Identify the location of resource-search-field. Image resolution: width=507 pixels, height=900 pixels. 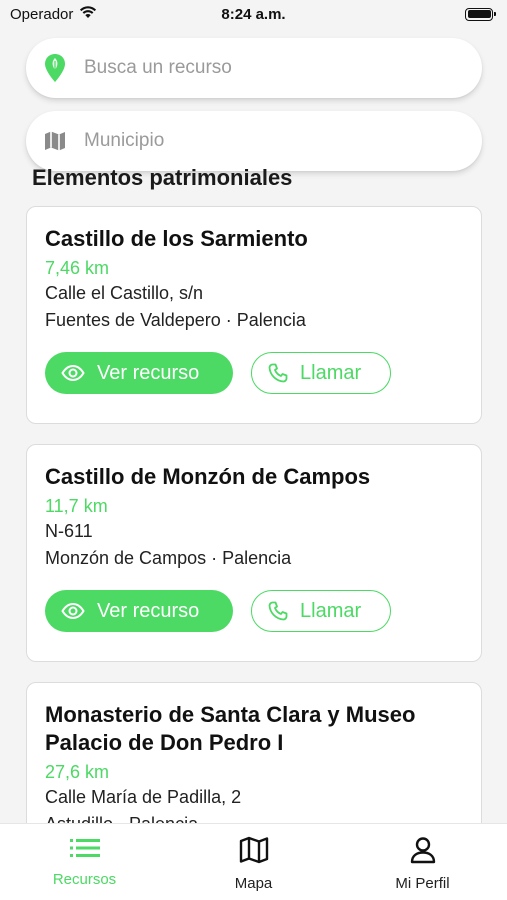
(254, 68).